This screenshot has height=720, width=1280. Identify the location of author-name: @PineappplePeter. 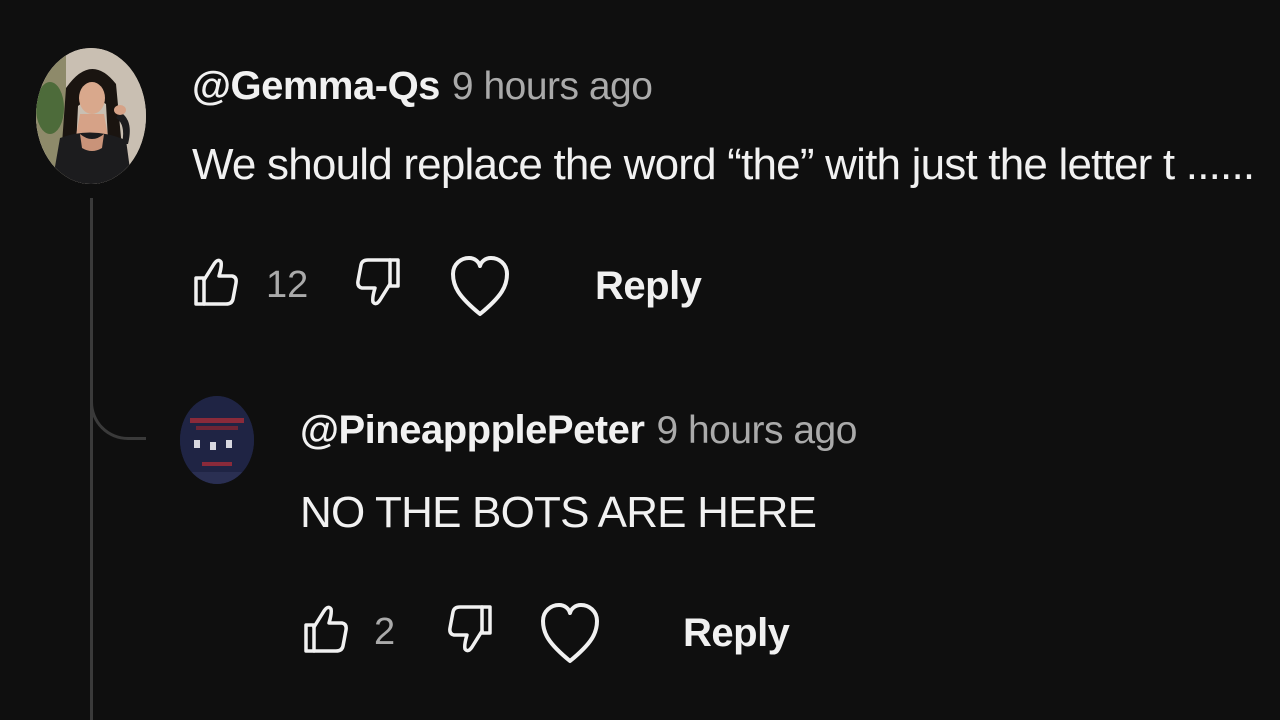
(472, 430).